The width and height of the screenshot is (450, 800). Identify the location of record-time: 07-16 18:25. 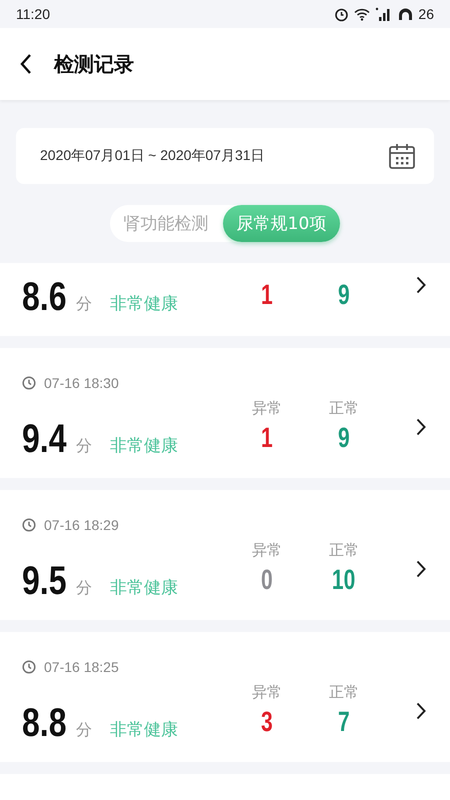
(81, 667).